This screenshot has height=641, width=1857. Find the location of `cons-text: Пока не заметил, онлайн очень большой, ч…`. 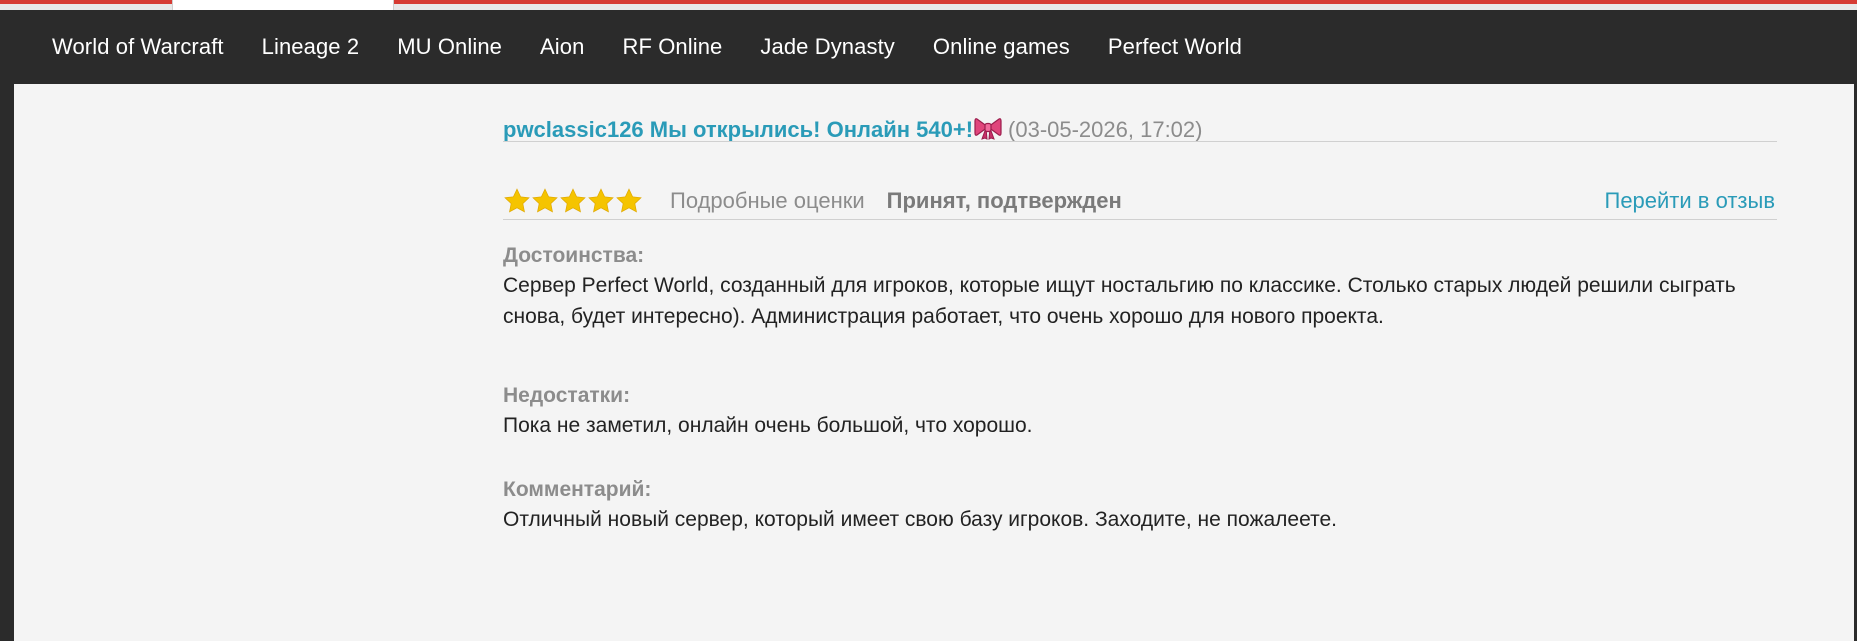

cons-text: Пока не заметил, онлайн очень большой, ч… is located at coordinates (768, 425).